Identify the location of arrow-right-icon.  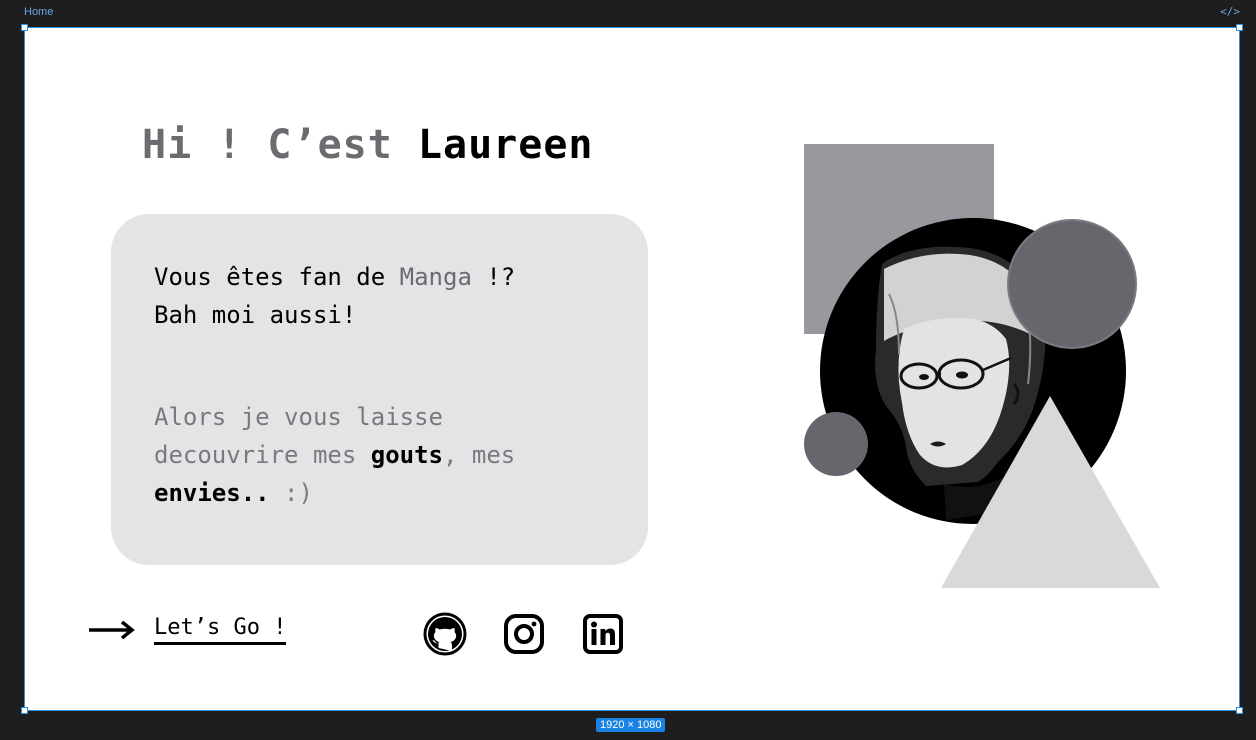
(112, 630).